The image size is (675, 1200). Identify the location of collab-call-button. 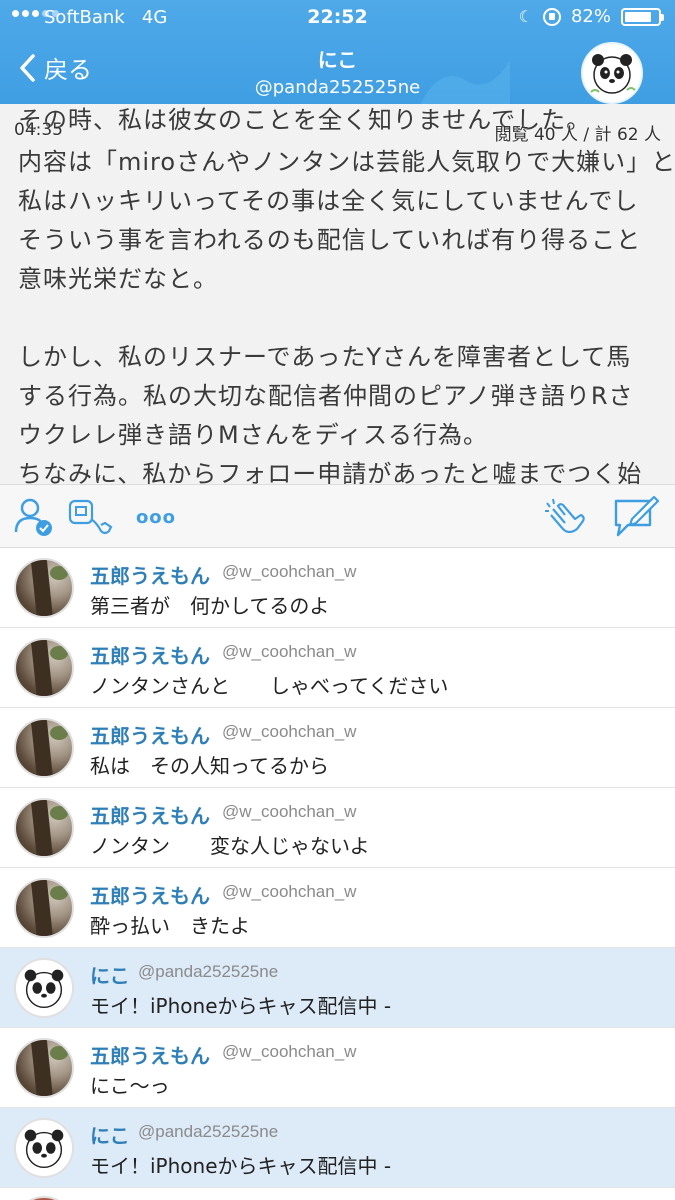
(90, 517).